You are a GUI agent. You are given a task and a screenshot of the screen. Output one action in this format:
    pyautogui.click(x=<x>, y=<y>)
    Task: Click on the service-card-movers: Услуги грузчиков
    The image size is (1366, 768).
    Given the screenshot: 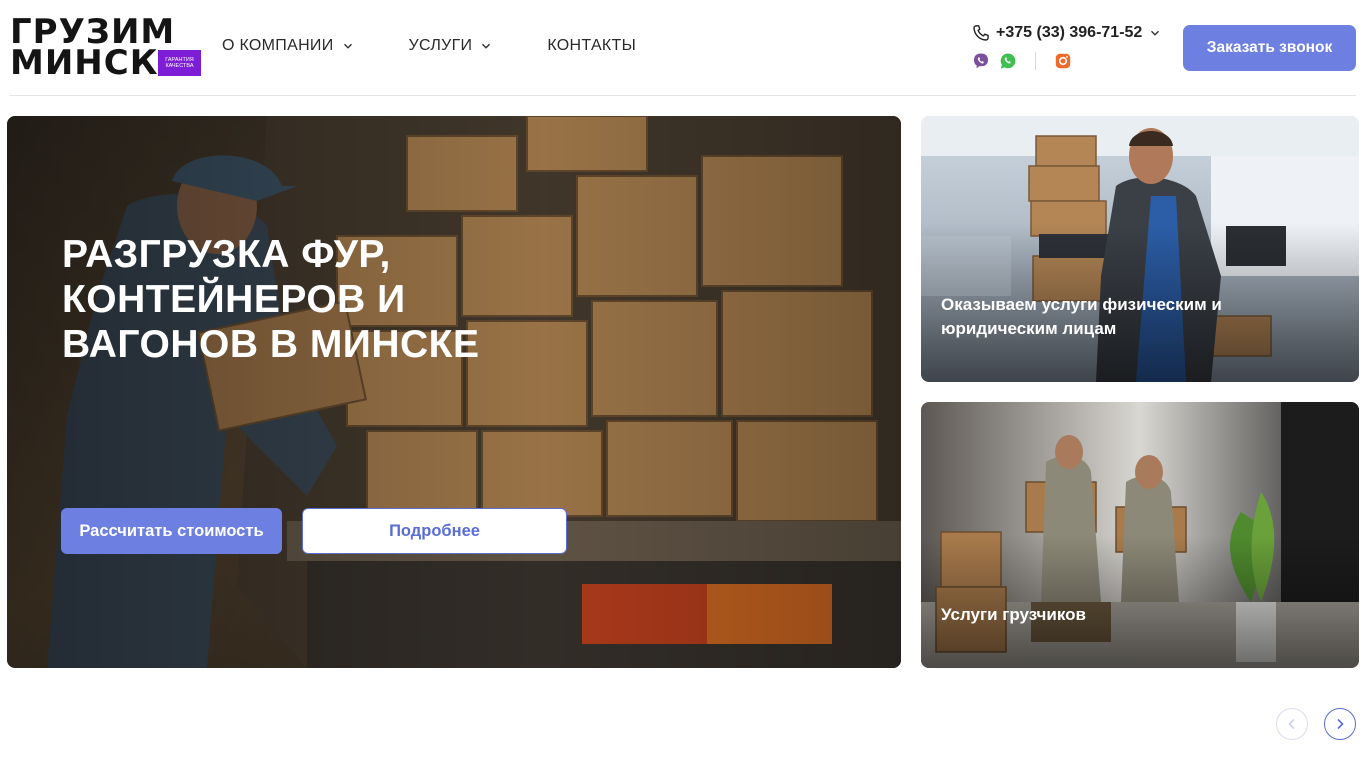 What is the action you would take?
    pyautogui.click(x=1140, y=535)
    